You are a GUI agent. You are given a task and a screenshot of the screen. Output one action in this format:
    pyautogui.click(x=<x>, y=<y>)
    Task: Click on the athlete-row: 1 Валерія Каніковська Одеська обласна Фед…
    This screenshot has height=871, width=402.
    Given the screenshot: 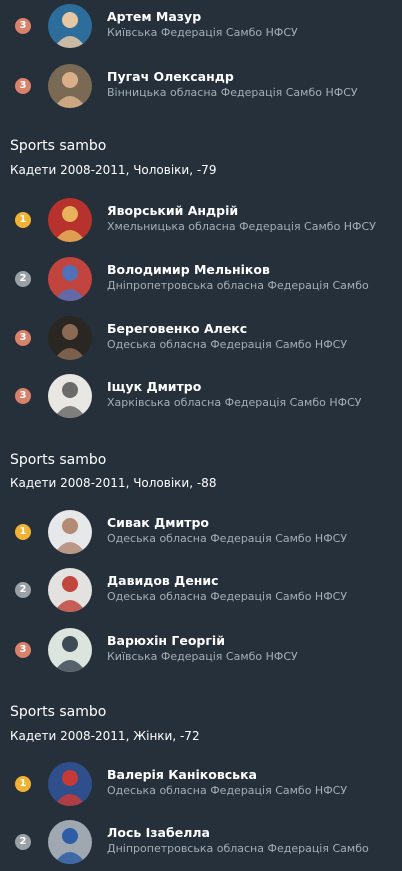 What is the action you would take?
    pyautogui.click(x=201, y=786)
    